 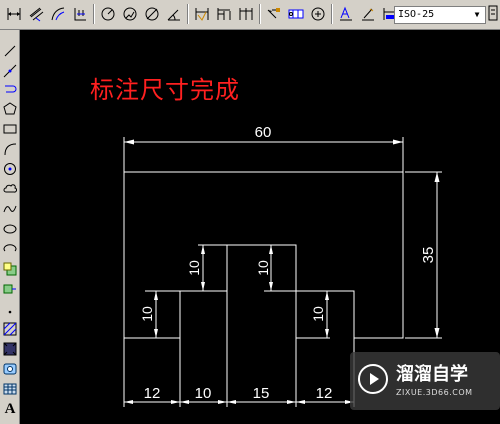 What do you see at coordinates (14, 14) in the screenshot?
I see `linear-dimension-icon` at bounding box center [14, 14].